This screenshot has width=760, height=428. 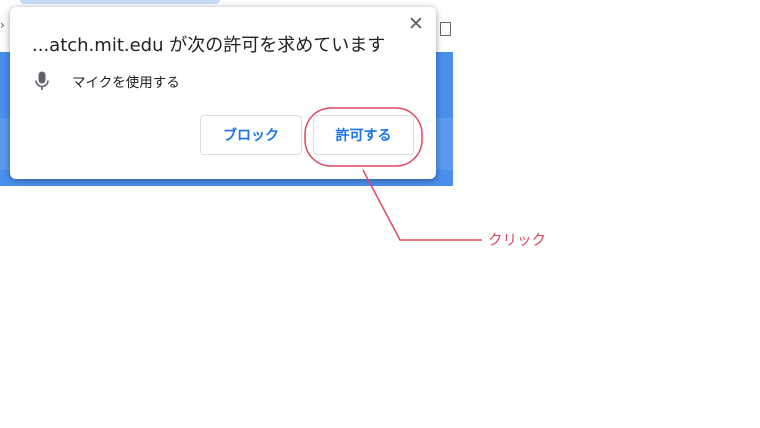 I want to click on permission-row: マイクを使用する, so click(x=106, y=81).